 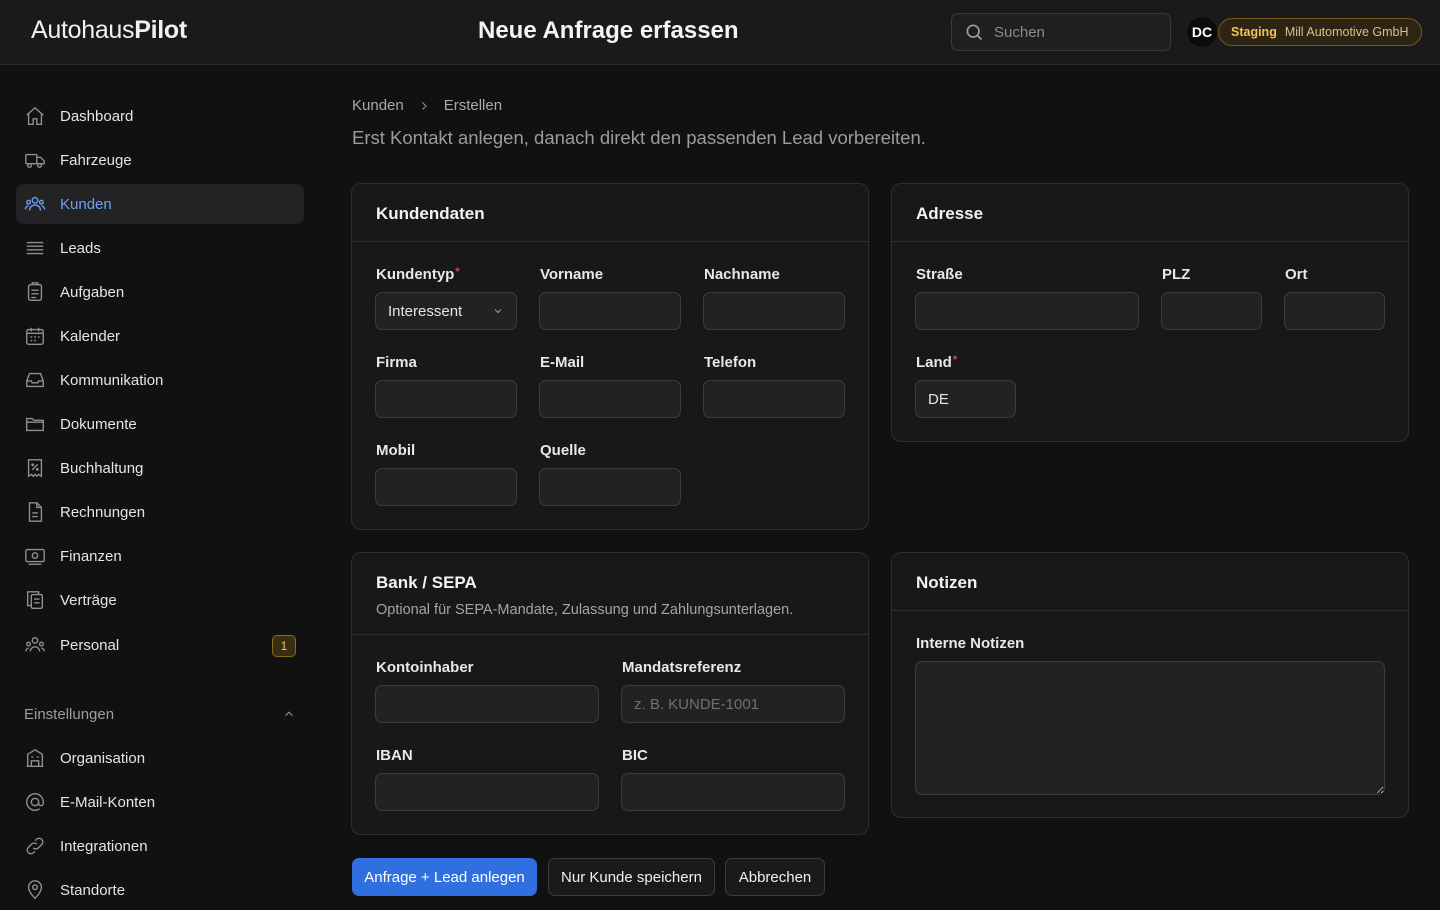 I want to click on card-title: Kundendaten, so click(x=430, y=213).